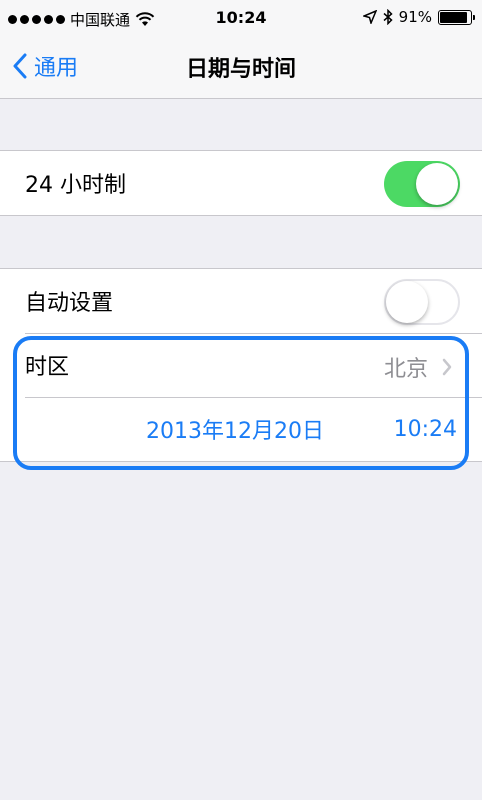  What do you see at coordinates (425, 429) in the screenshot?
I see `time-value: 10:24` at bounding box center [425, 429].